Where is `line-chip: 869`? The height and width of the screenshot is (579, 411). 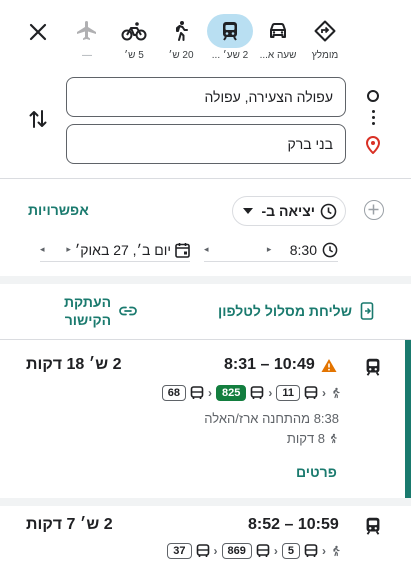
line-chip: 869 is located at coordinates (236, 551).